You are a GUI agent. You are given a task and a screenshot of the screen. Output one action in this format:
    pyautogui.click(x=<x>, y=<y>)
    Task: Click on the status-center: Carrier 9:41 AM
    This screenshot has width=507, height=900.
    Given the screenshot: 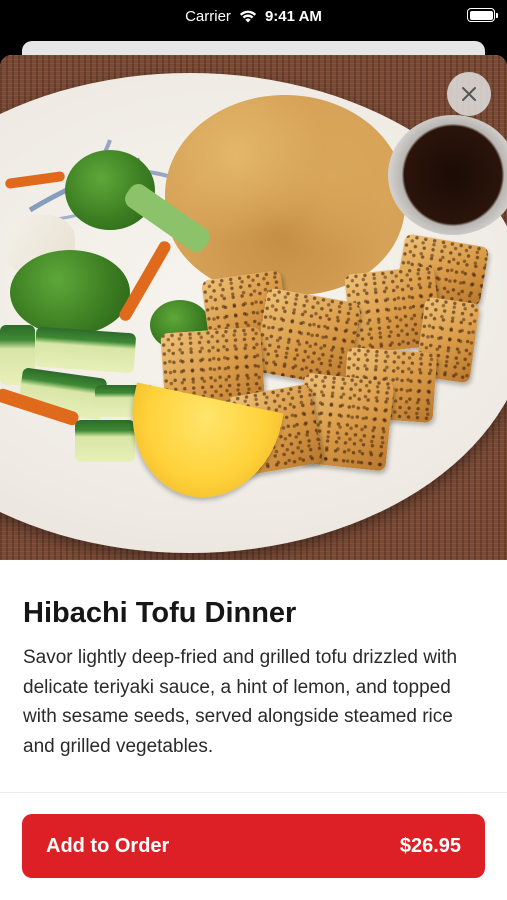 What is the action you would take?
    pyautogui.click(x=253, y=16)
    